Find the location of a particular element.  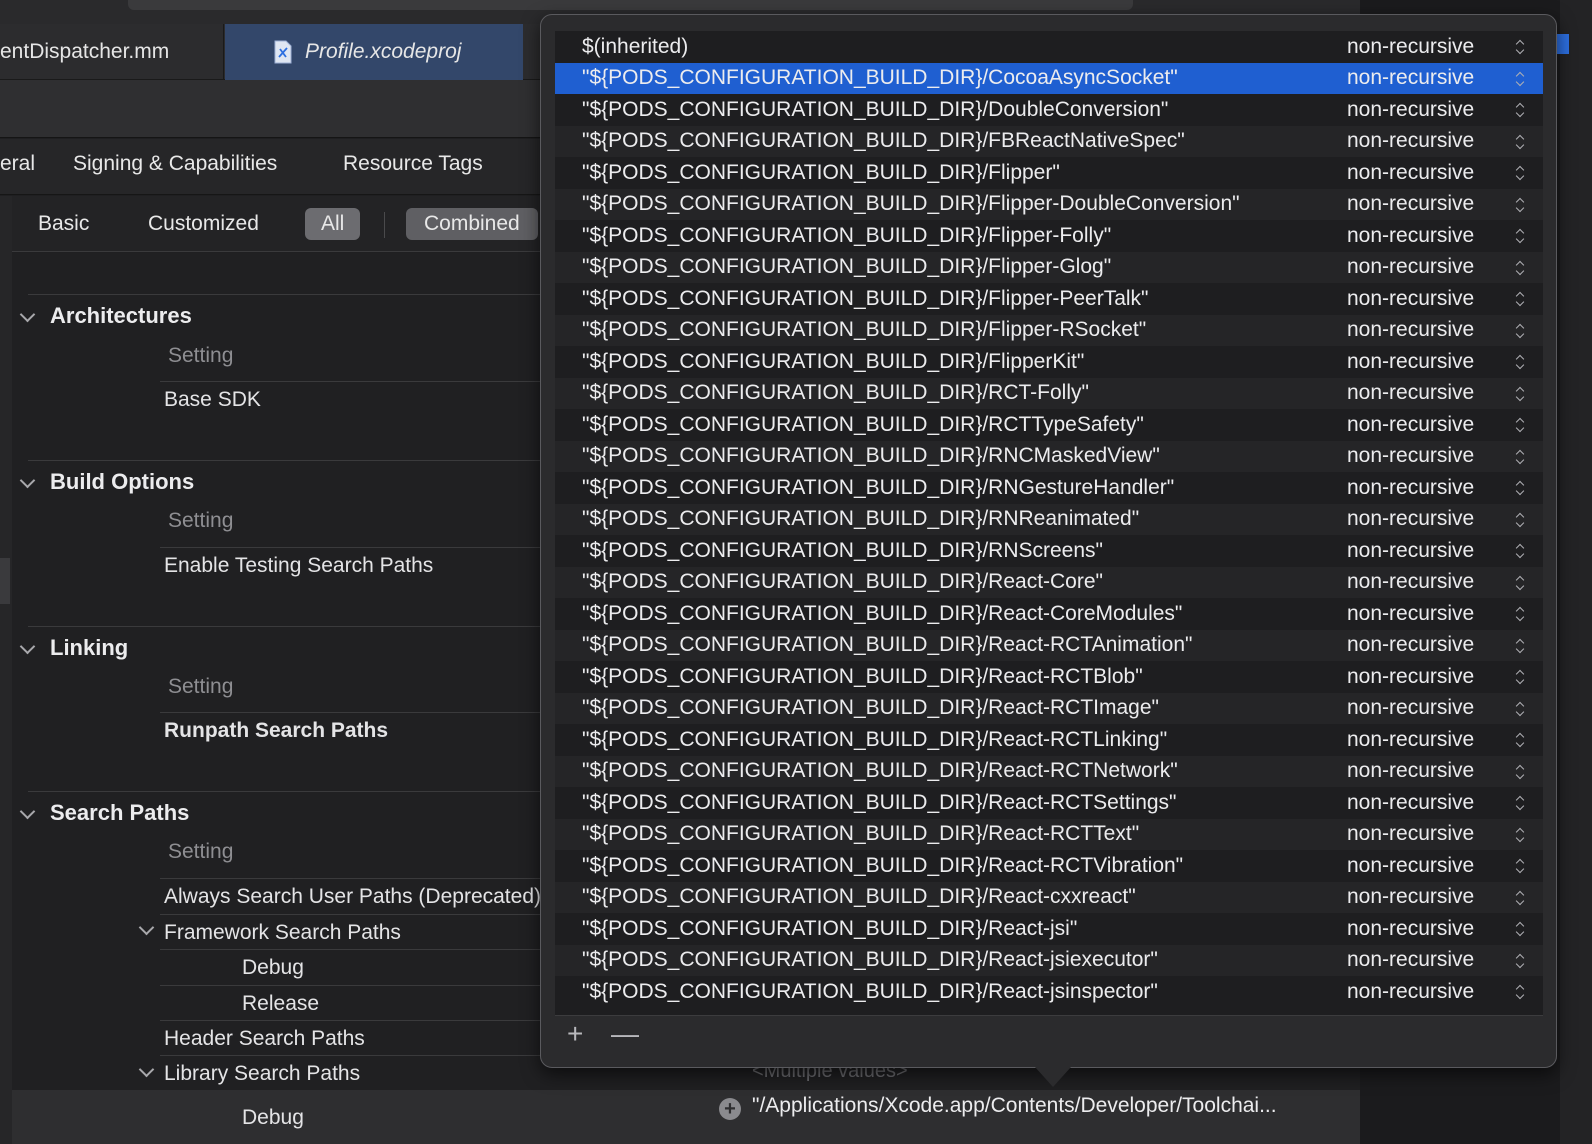

setting-framework-search-paths: Framework Search Paths is located at coordinates (350, 932).